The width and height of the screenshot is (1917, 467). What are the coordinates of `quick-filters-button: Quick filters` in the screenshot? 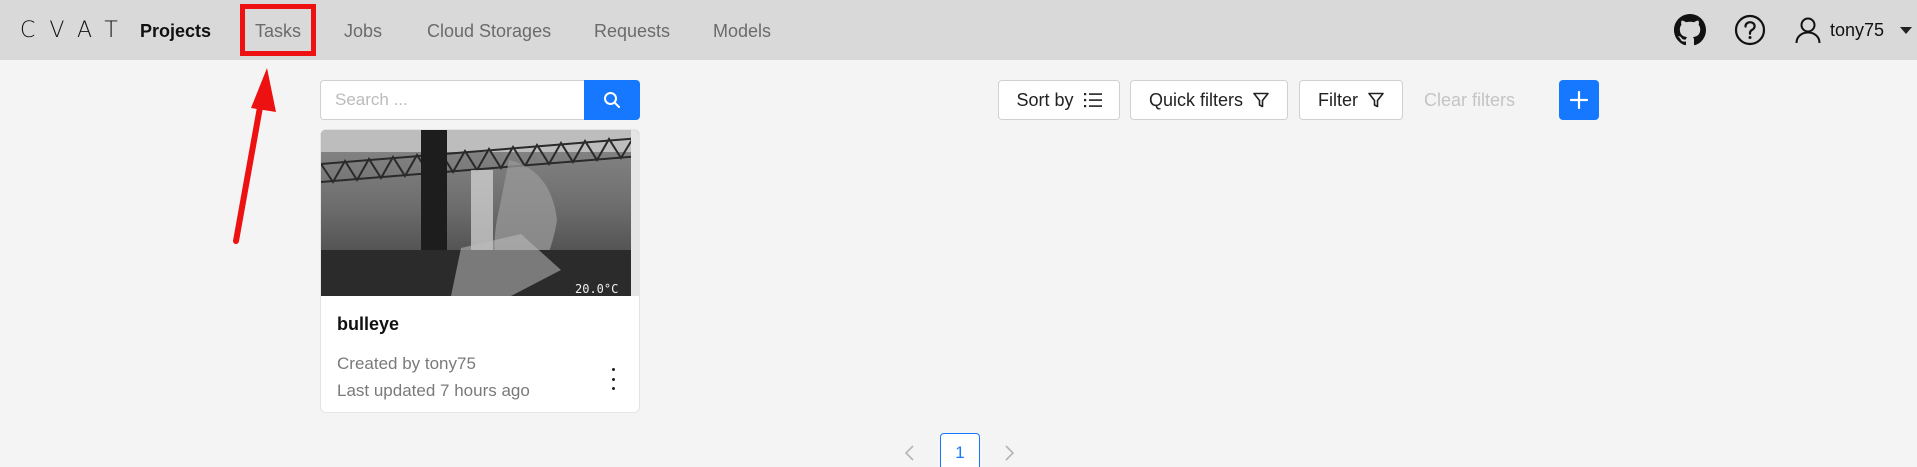 It's located at (1209, 100).